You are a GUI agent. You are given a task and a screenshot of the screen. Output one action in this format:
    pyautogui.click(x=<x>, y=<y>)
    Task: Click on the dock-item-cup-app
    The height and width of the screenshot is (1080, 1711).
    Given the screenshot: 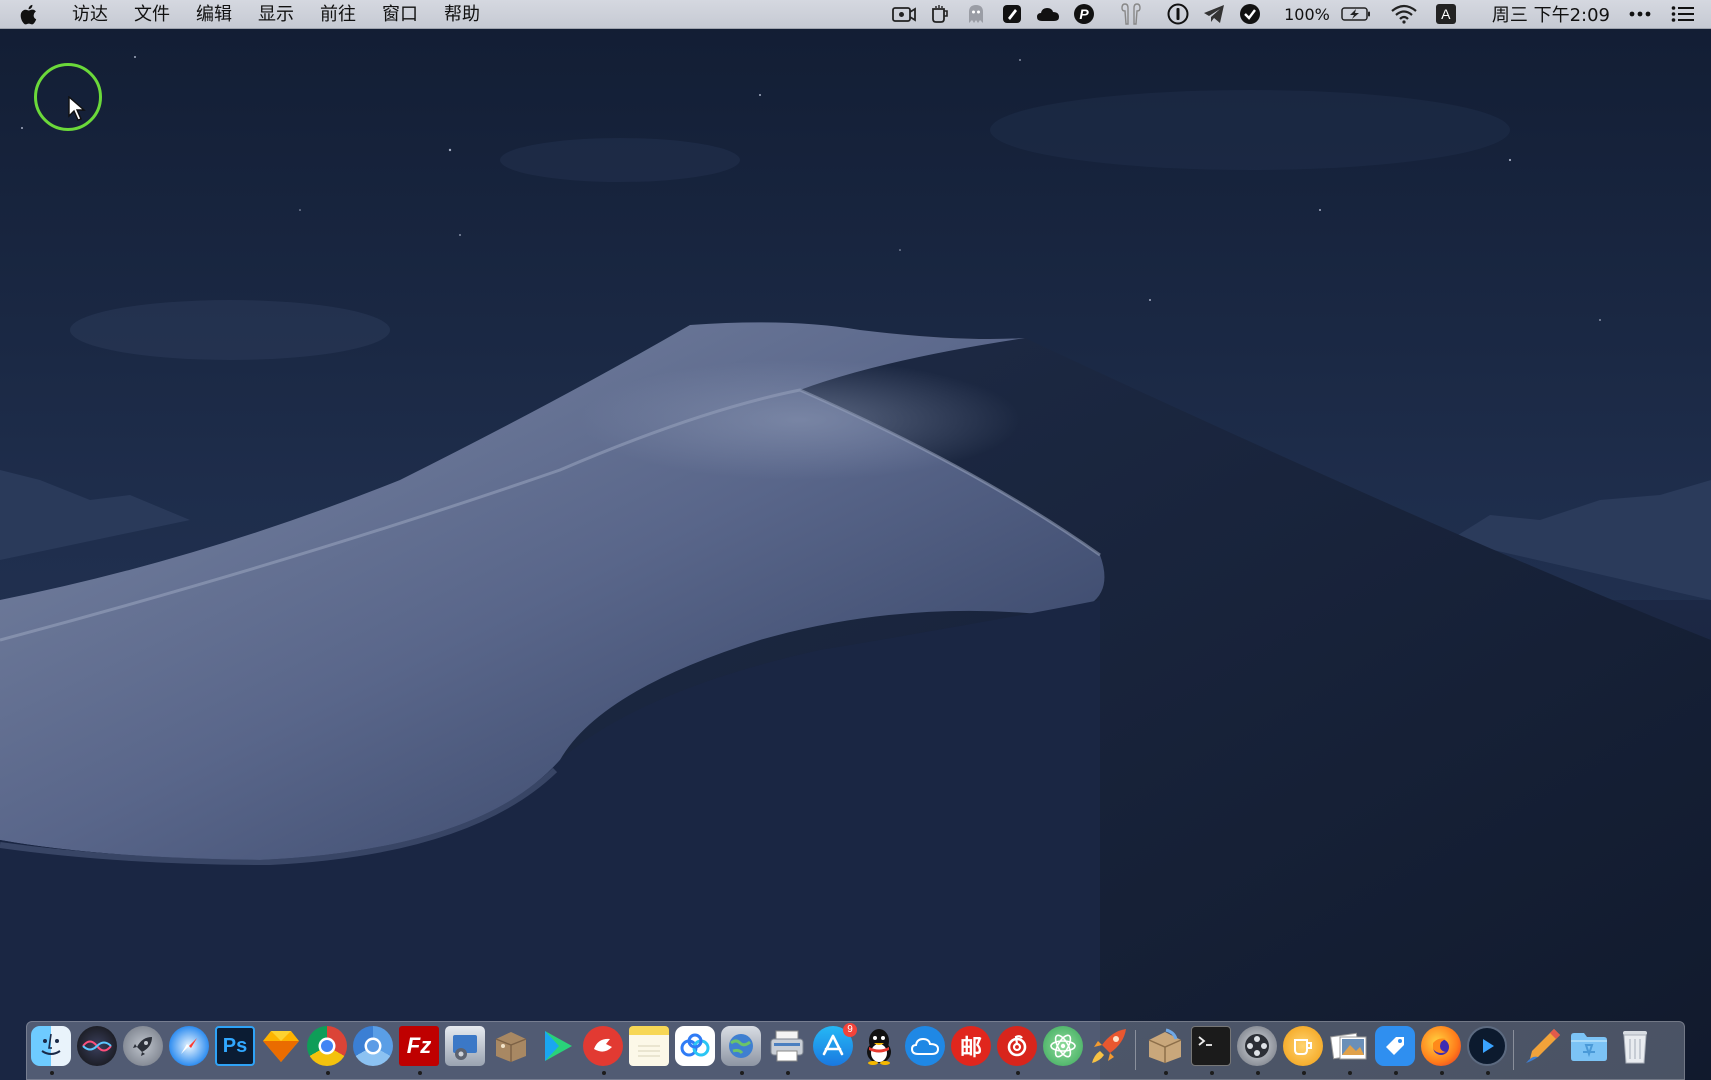 What is the action you would take?
    pyautogui.click(x=1304, y=1051)
    